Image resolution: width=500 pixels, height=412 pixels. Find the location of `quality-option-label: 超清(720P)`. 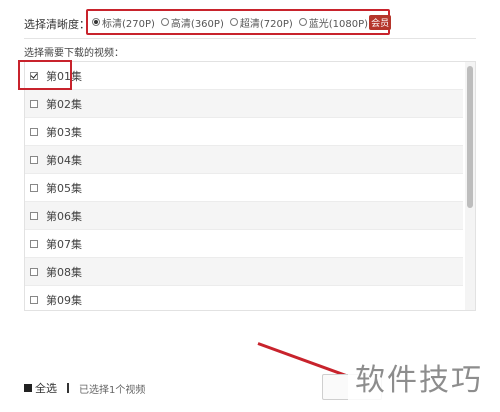

quality-option-label: 超清(720P) is located at coordinates (266, 24).